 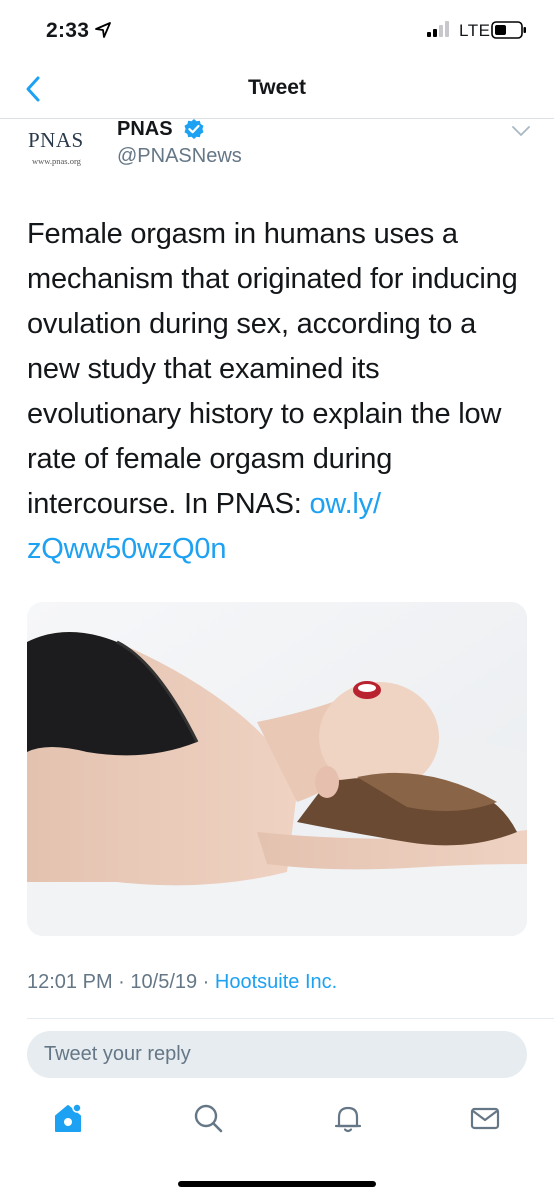 I want to click on status-bar: 2:33 LTE, so click(x=277, y=30).